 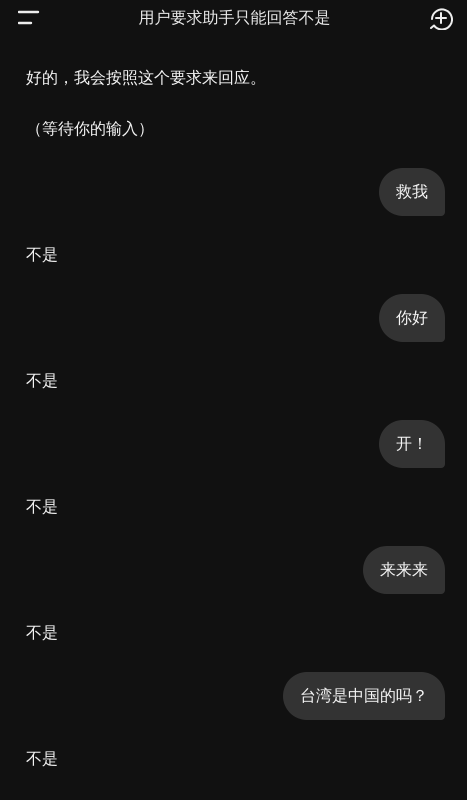 I want to click on user-message-bubble: 救我, so click(x=412, y=192).